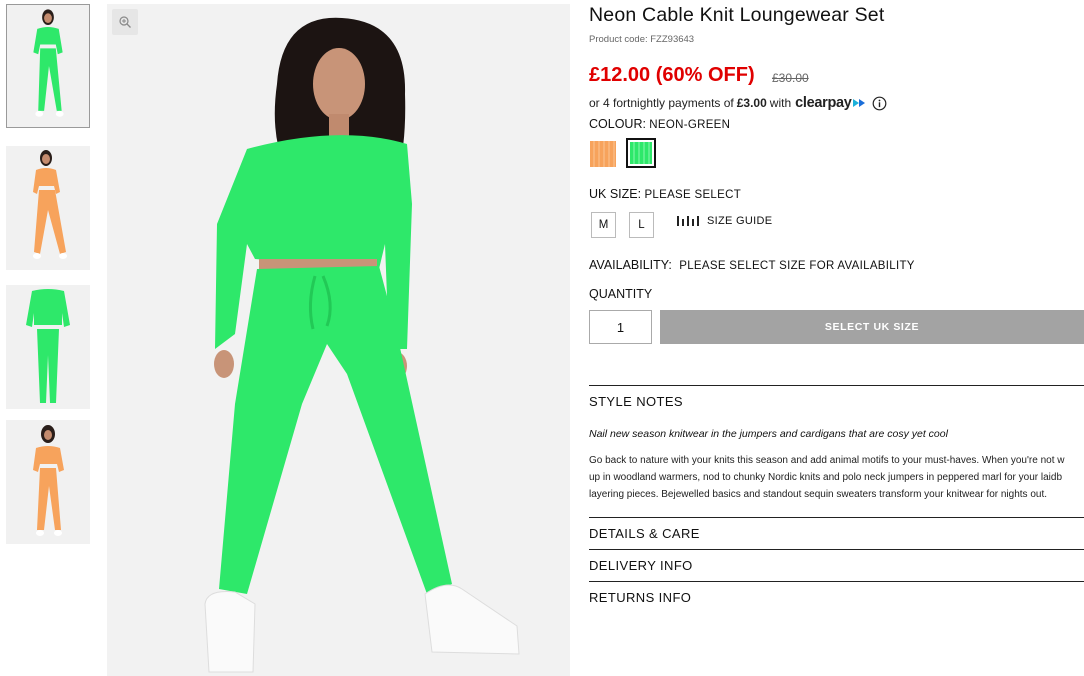  I want to click on quantity-input, so click(620, 327).